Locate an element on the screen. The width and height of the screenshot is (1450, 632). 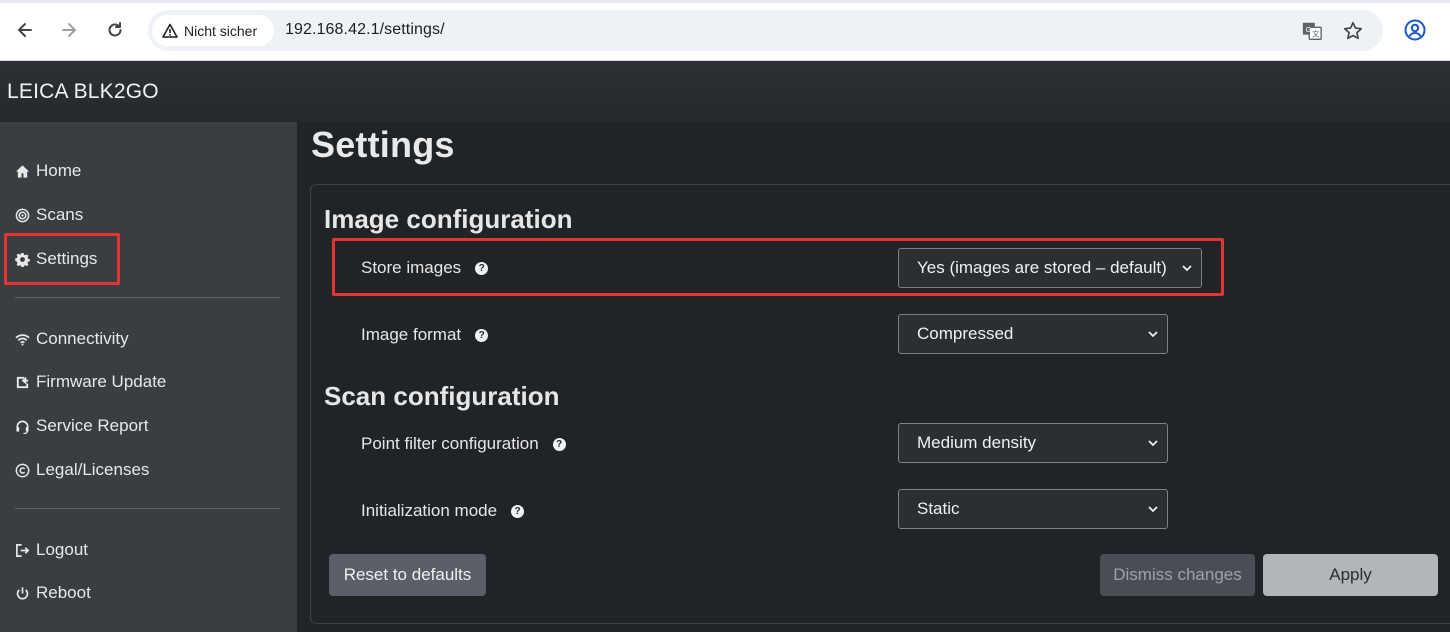
scan-configuration-title: Scan configuration is located at coordinates (442, 396).